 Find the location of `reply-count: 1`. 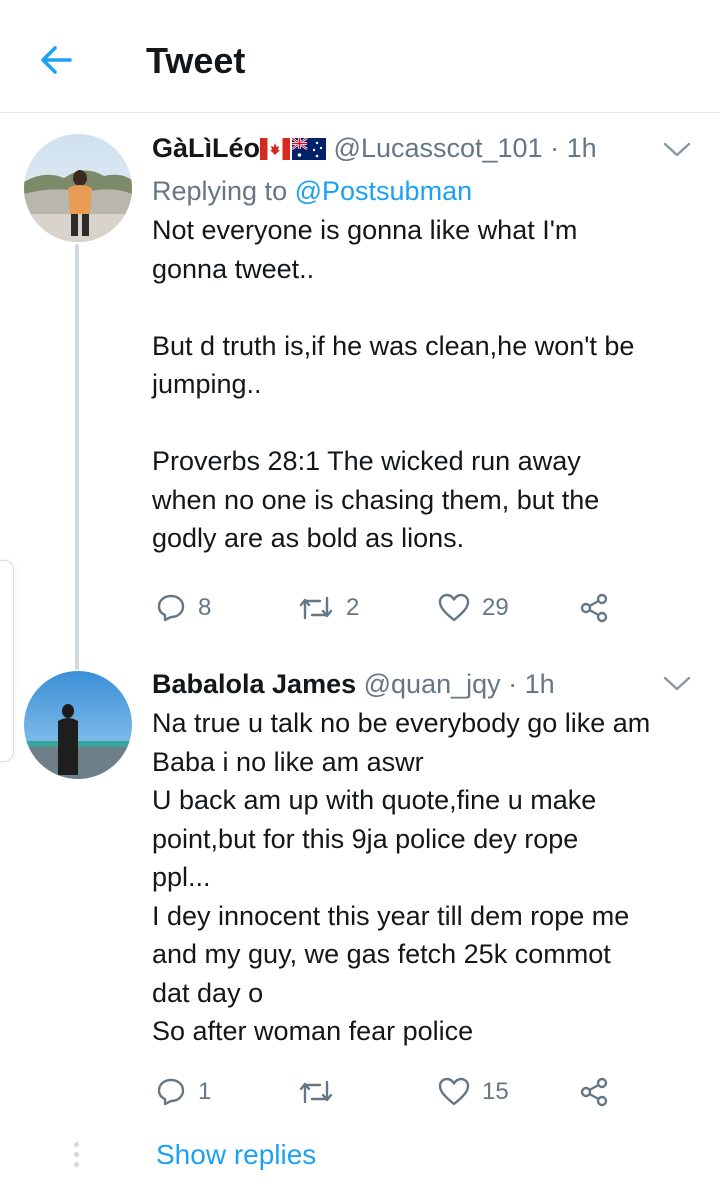

reply-count: 1 is located at coordinates (205, 1091).